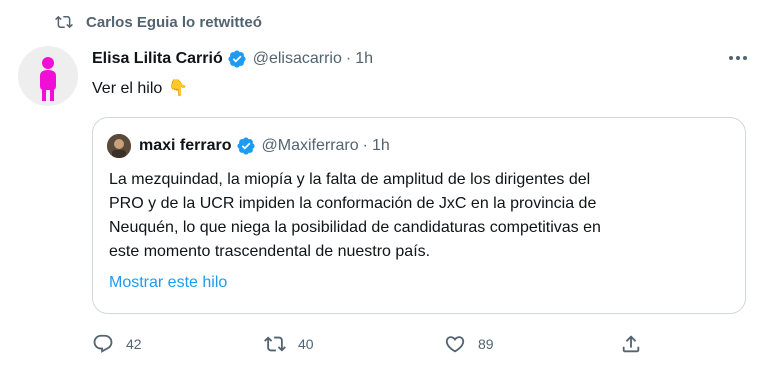  I want to click on retweet-context: Carlos Eguia lo retwitteó, so click(158, 22).